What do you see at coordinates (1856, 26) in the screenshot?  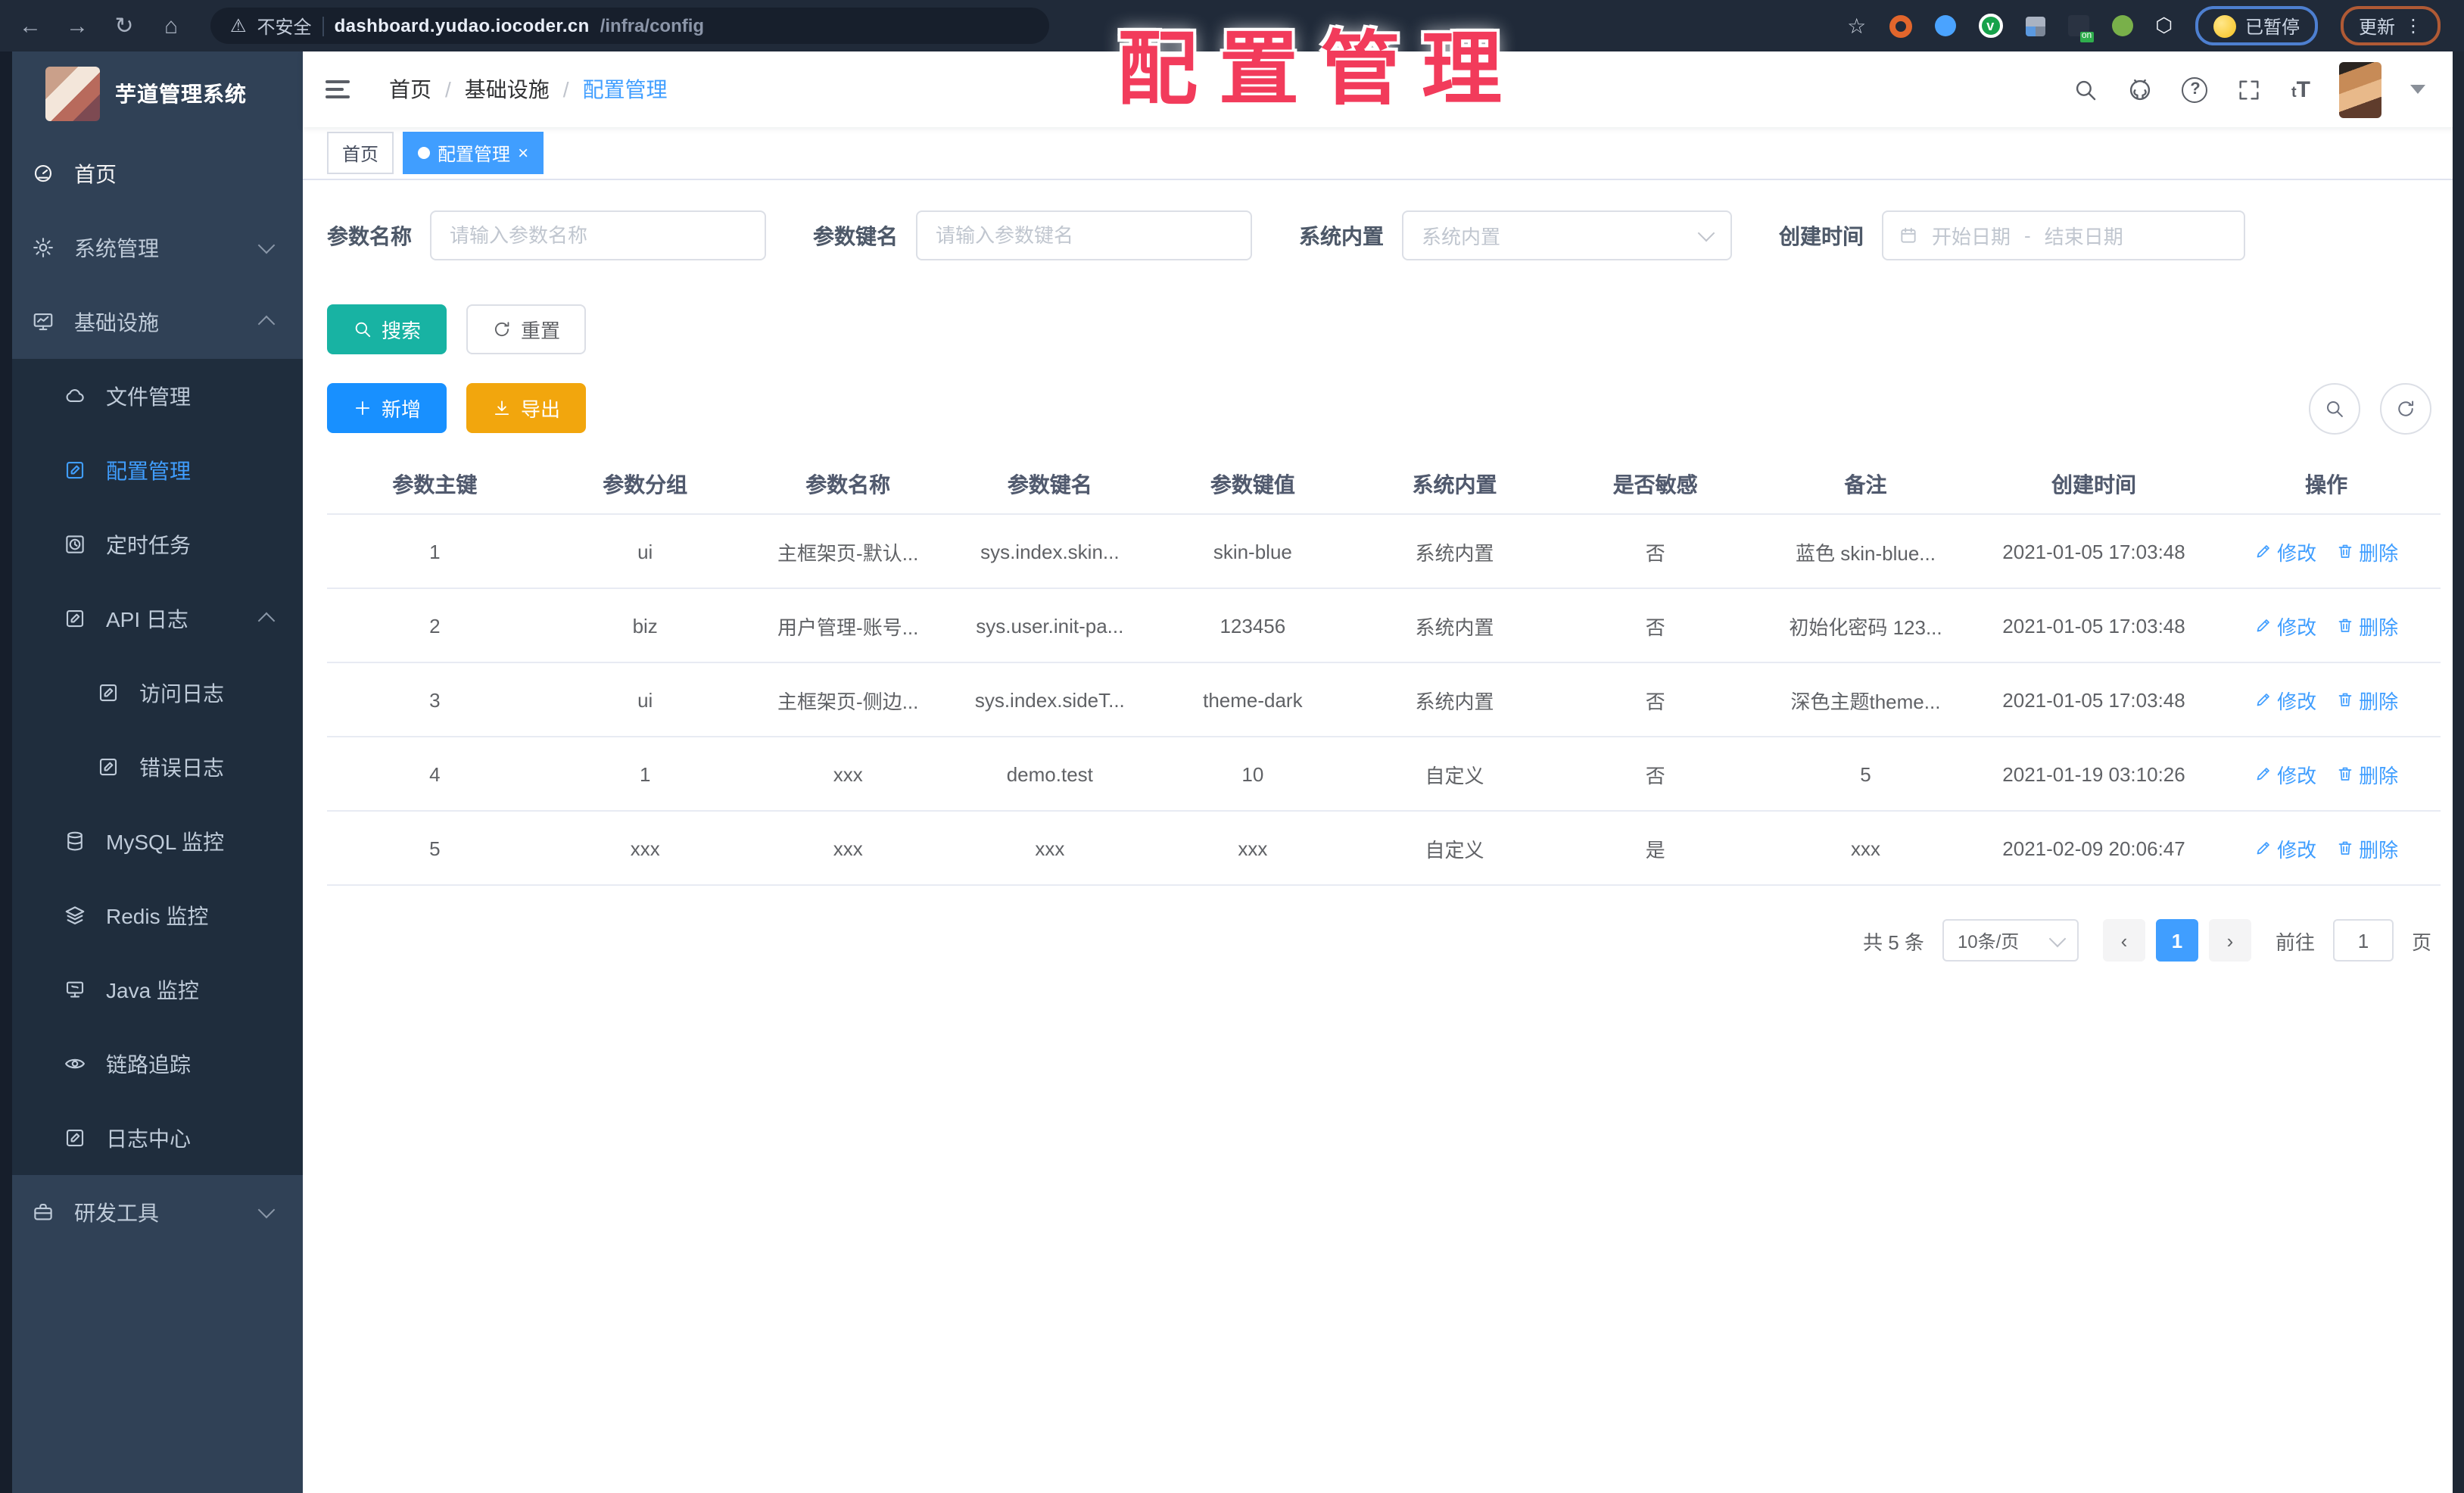 I see `bookmark-star-icon: ☆` at bounding box center [1856, 26].